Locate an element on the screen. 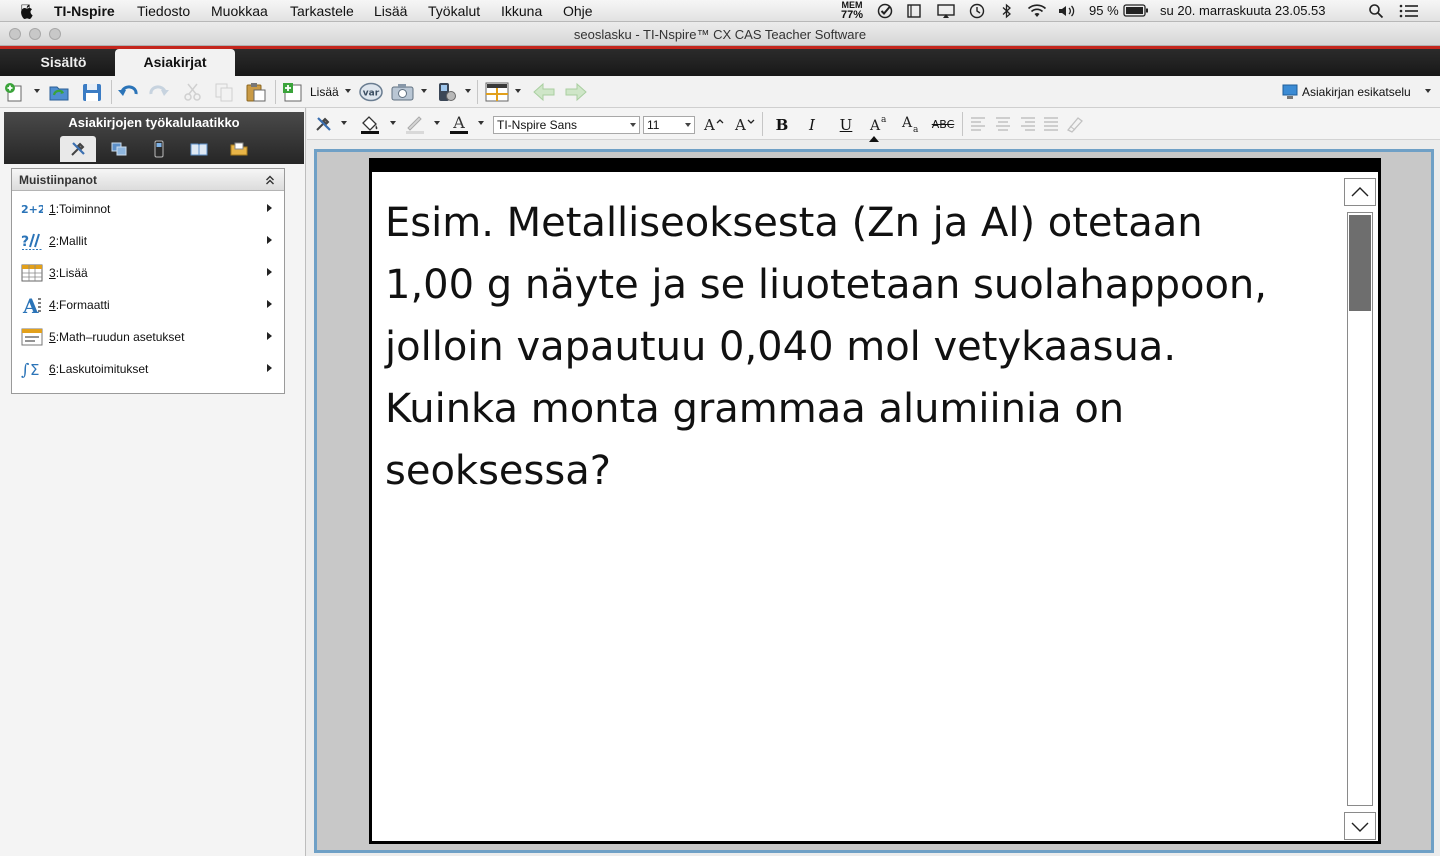 The image size is (1440, 856). scroll-track is located at coordinates (1360, 509).